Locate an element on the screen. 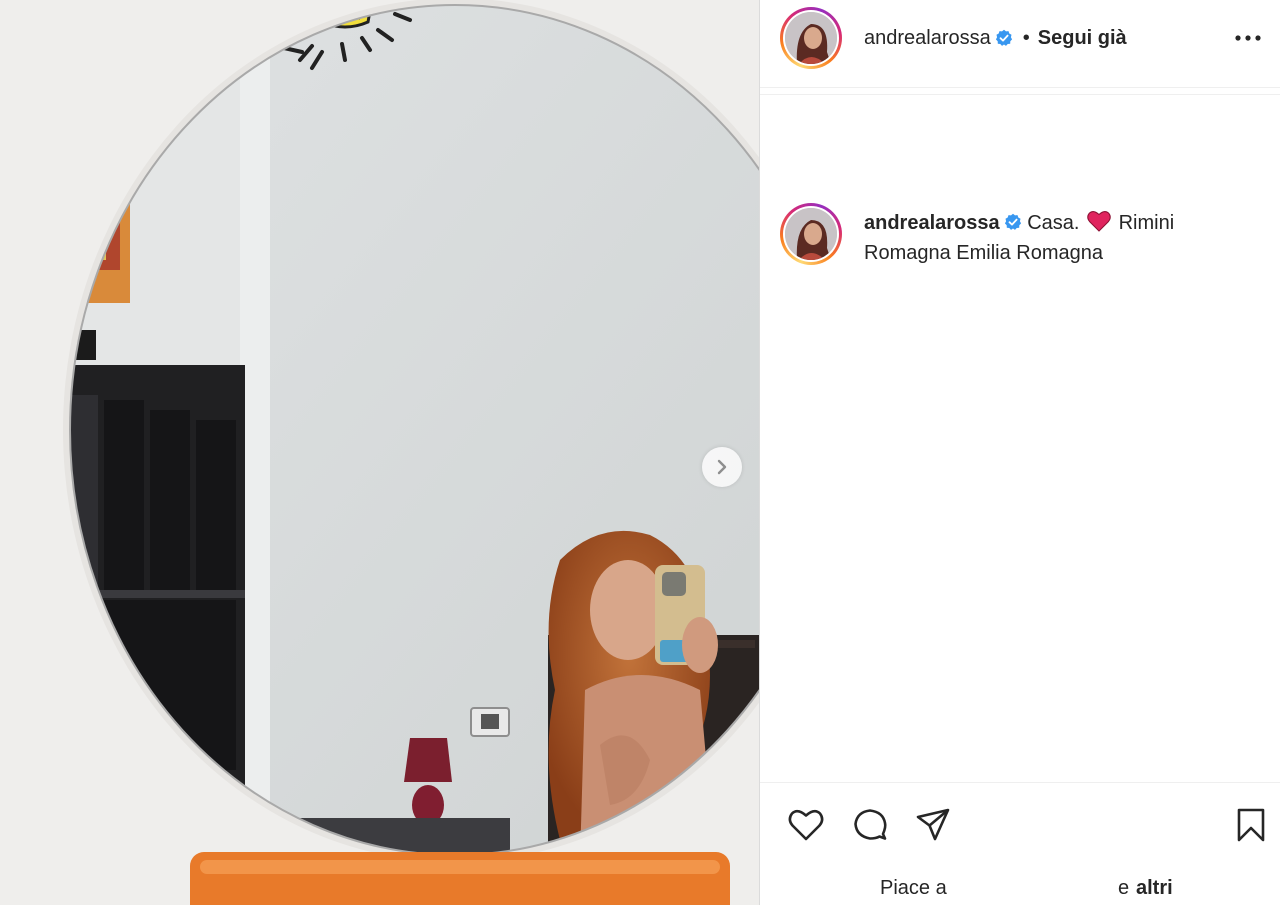 The width and height of the screenshot is (1280, 905). header-line: andrealarossa • Segui già is located at coordinates (995, 38).